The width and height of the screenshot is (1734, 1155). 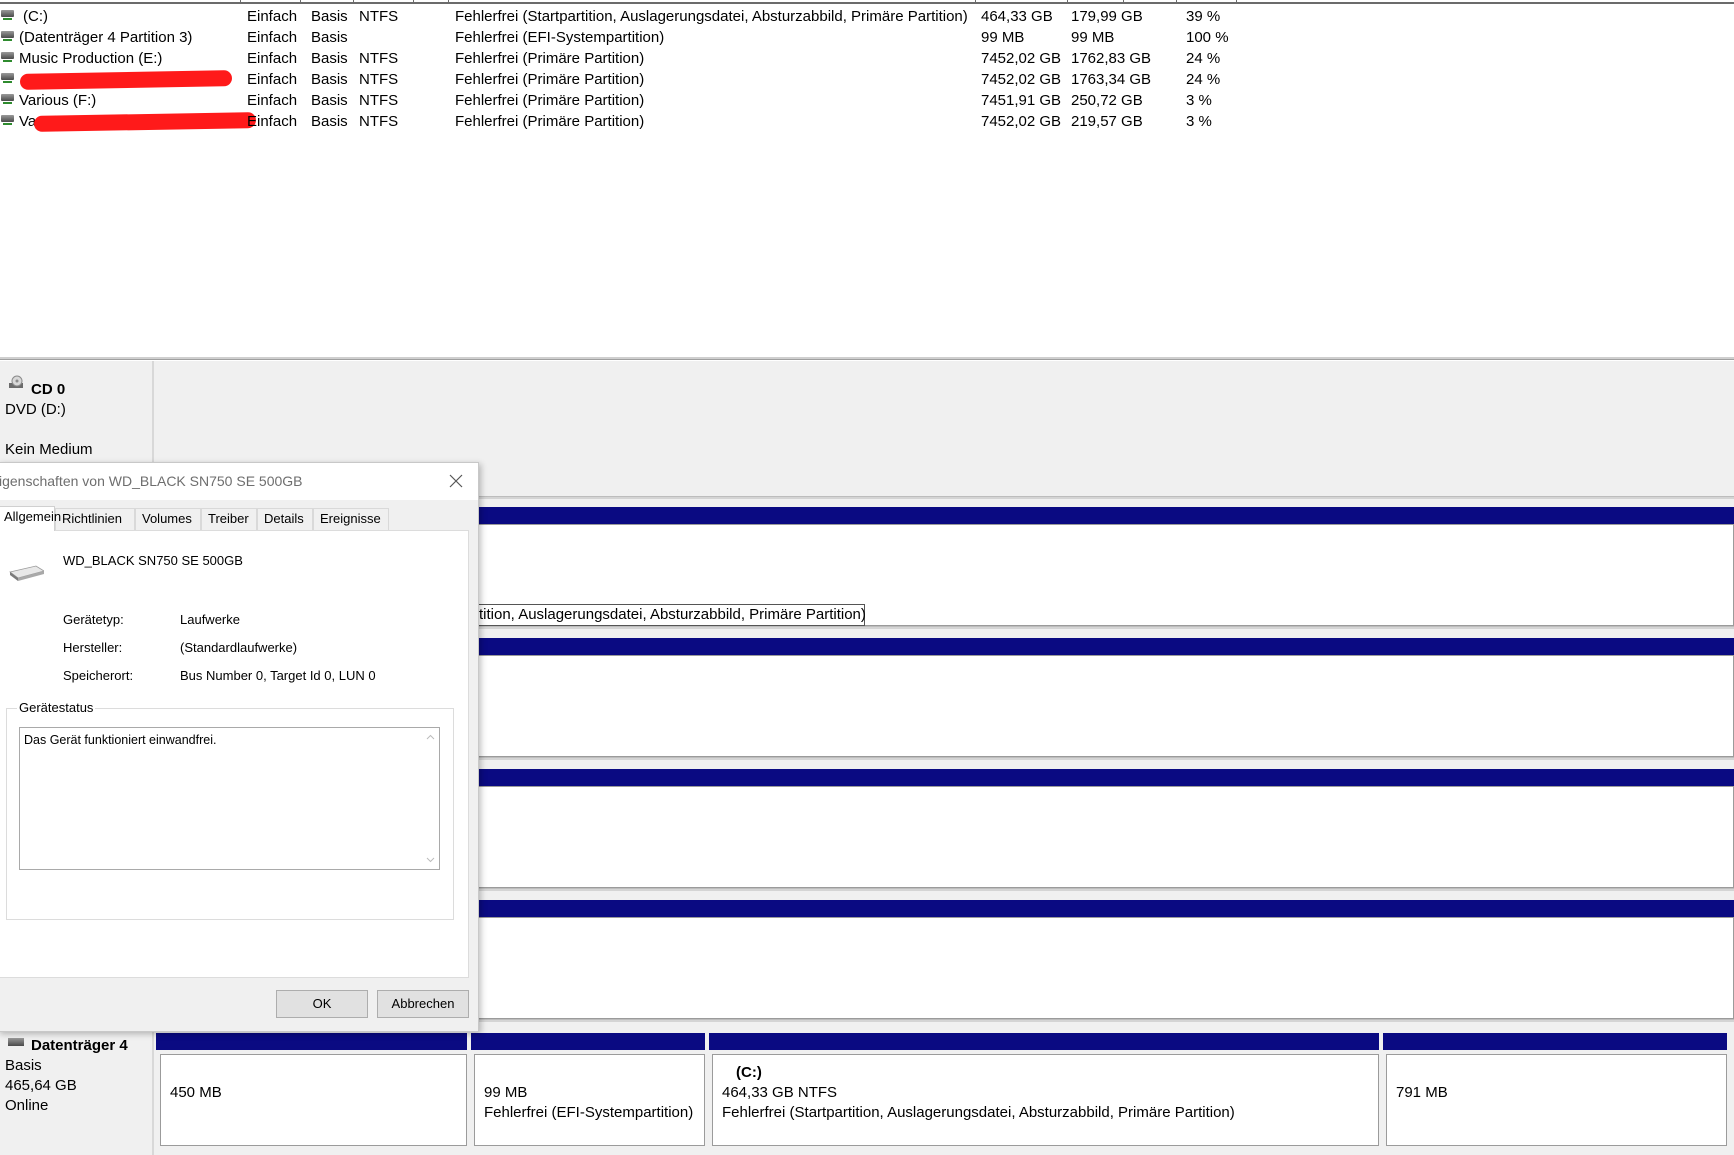 I want to click on device-status-textbox: Das Gerät funktioniert einwandfrei., so click(x=229, y=798).